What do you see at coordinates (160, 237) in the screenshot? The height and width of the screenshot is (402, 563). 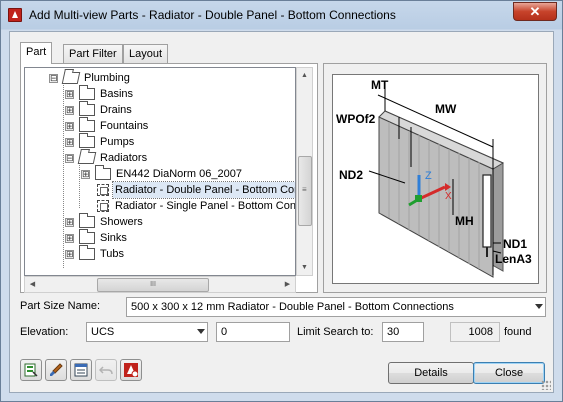 I see `tree-item-sinks: ⊞ Sinks` at bounding box center [160, 237].